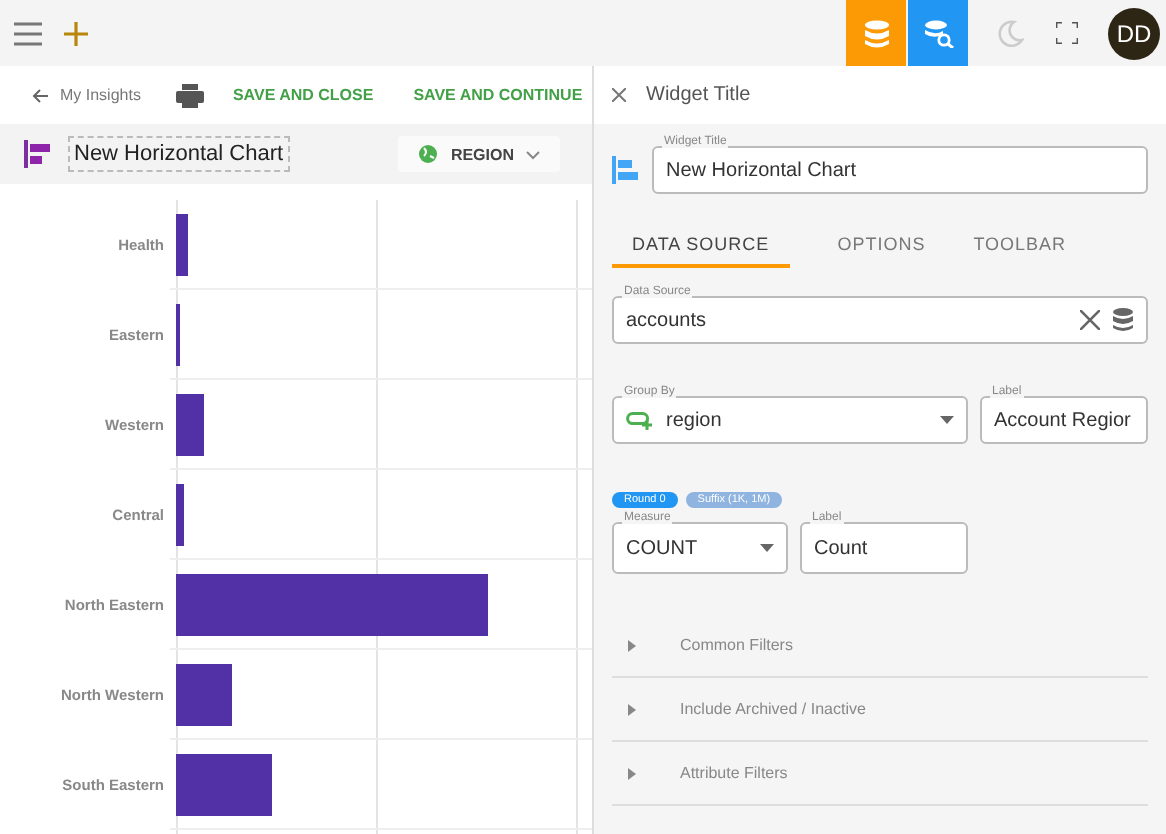  Describe the element at coordinates (190, 95) in the screenshot. I see `printer-icon` at that location.